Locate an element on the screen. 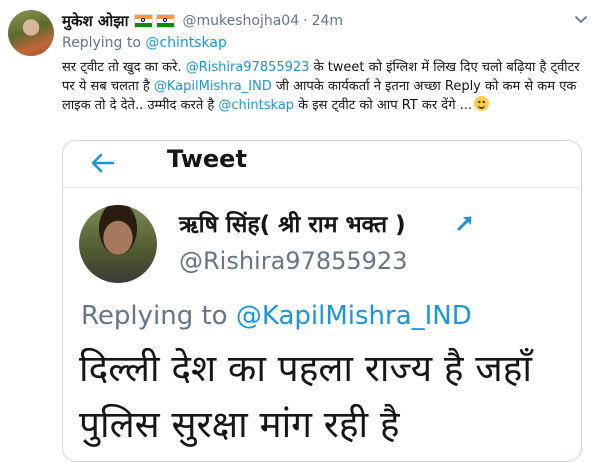  screenshot-replying-mention: @KapilMishra_IND is located at coordinates (353, 316).